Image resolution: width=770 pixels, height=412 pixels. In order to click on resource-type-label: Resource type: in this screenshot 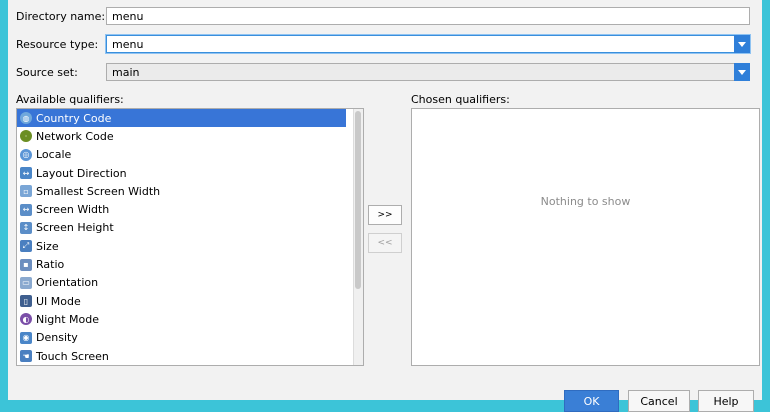, I will do `click(57, 44)`.